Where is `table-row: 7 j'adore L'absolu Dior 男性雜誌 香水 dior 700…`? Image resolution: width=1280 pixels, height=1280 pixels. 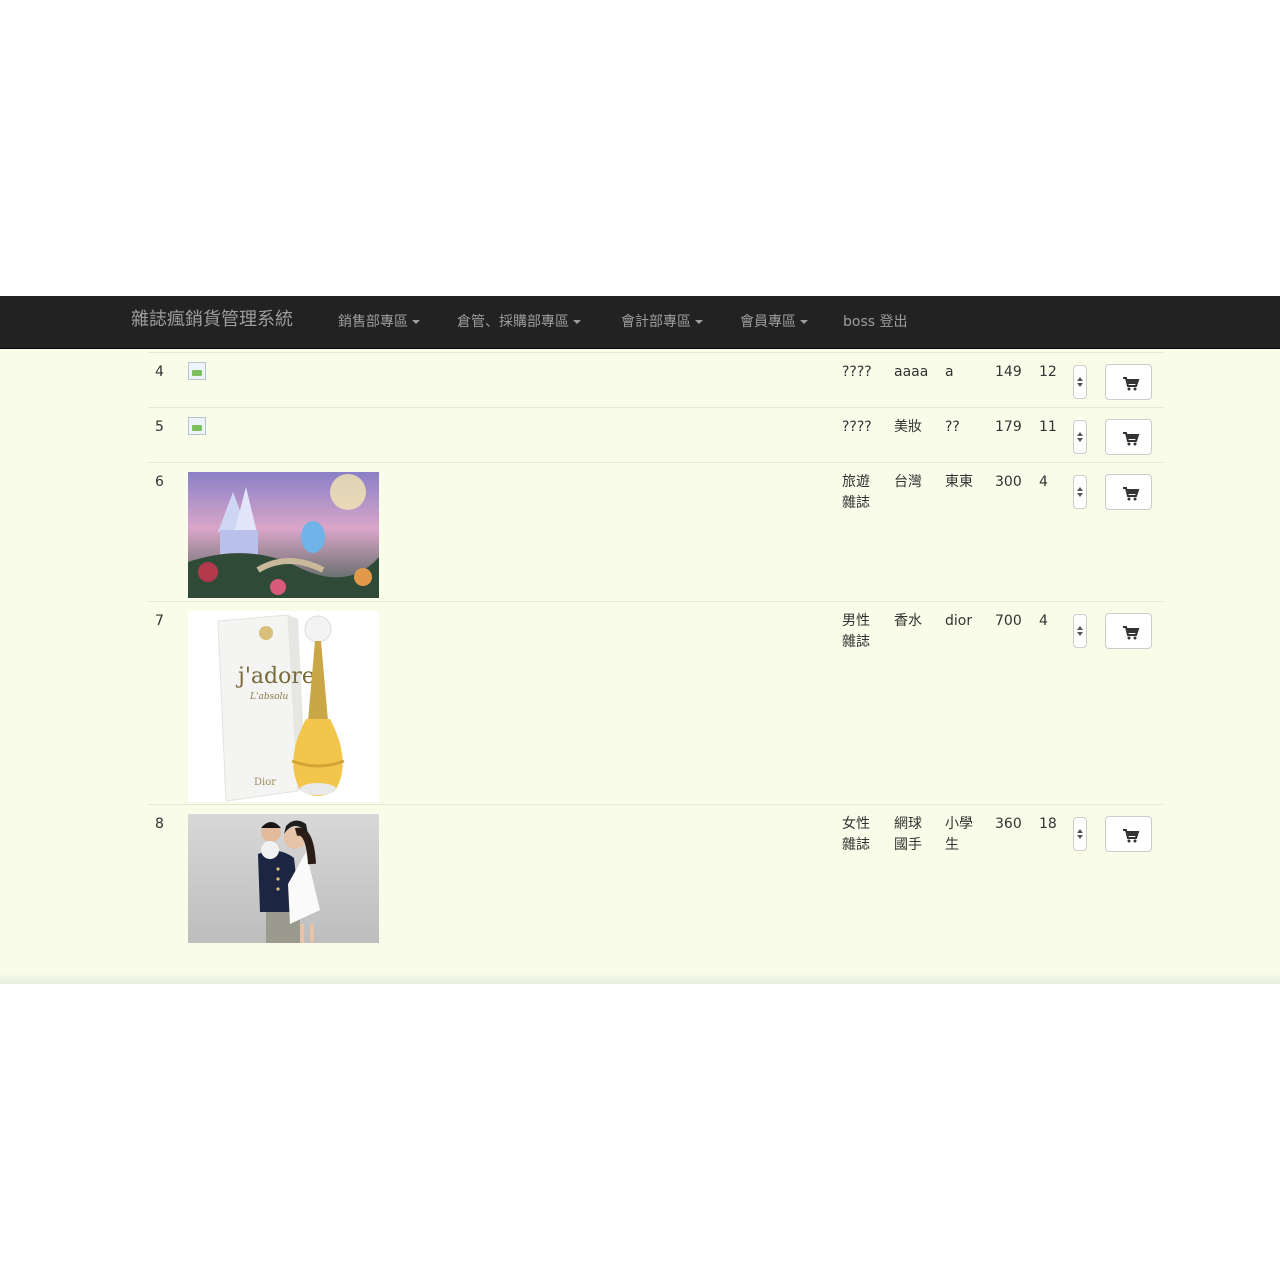
table-row: 7 j'adore L'absolu Dior 男性雜誌 香水 dior 700… is located at coordinates (655, 703).